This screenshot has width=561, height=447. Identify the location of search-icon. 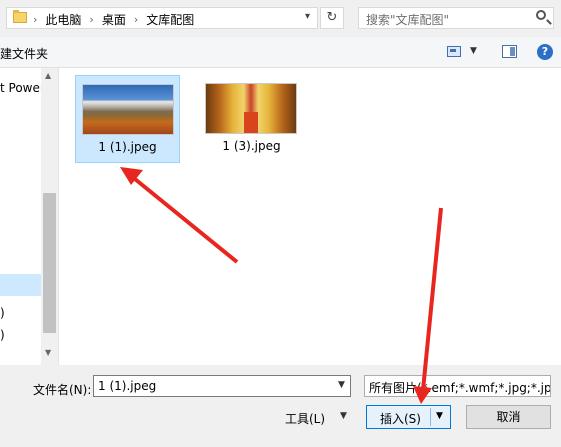
(541, 15).